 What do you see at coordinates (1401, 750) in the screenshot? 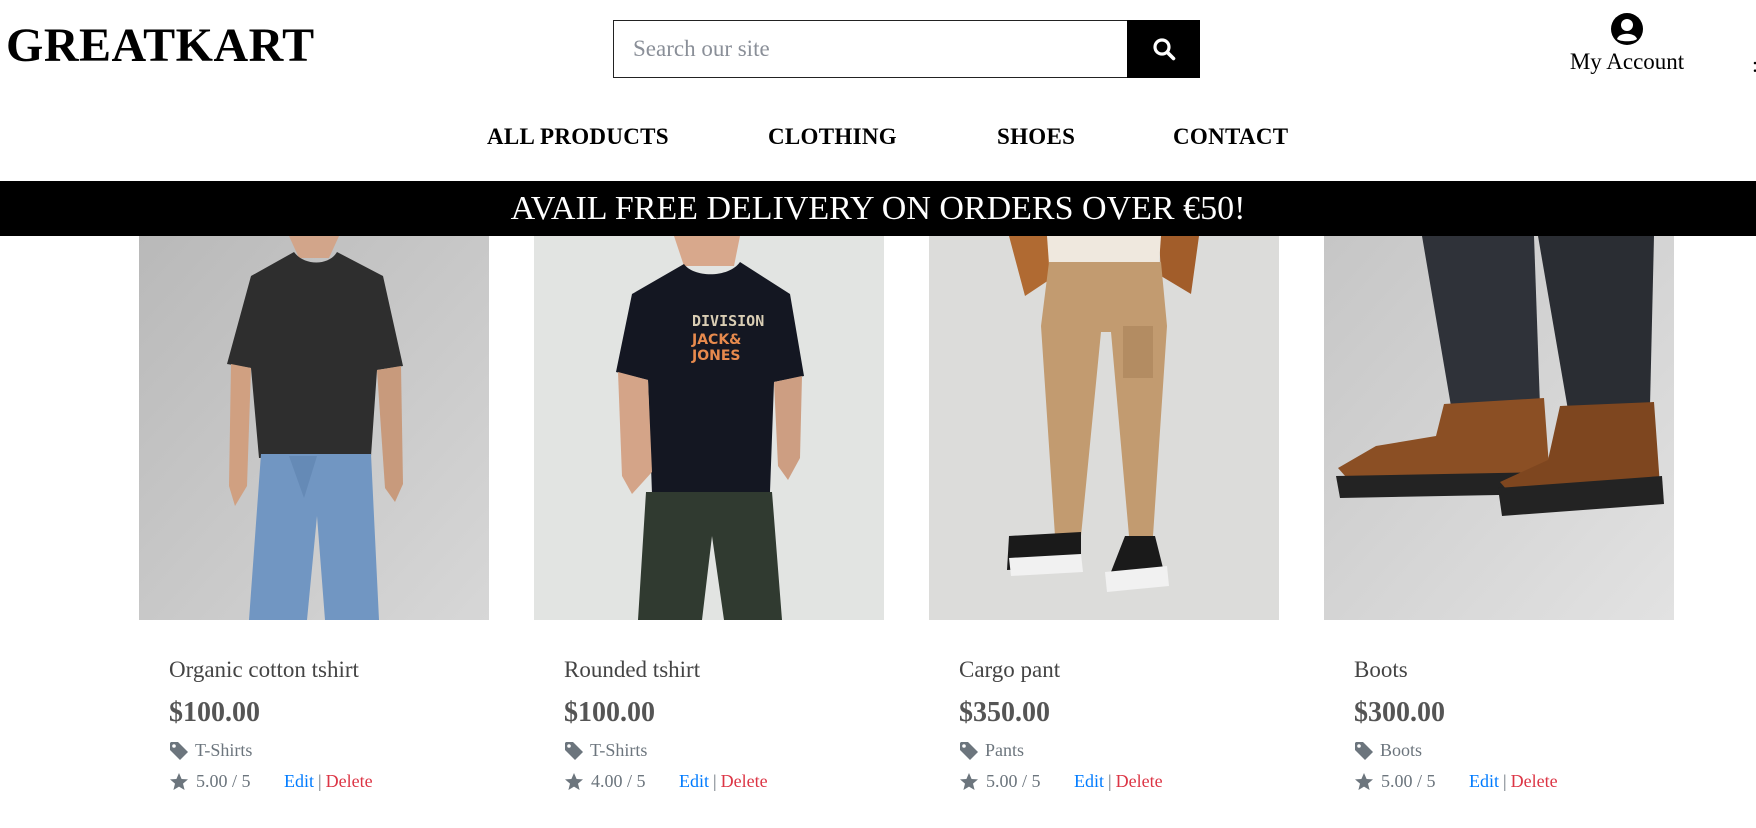
I see `product-category-label: Boots` at bounding box center [1401, 750].